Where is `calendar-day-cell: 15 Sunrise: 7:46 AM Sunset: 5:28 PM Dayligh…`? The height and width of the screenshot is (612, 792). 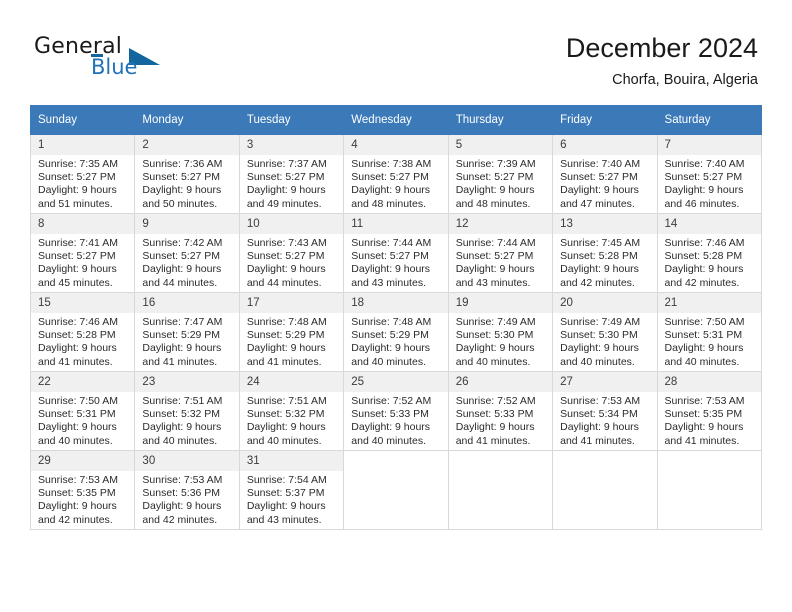
calendar-day-cell: 15 Sunrise: 7:46 AM Sunset: 5:28 PM Dayligh… is located at coordinates (82, 332).